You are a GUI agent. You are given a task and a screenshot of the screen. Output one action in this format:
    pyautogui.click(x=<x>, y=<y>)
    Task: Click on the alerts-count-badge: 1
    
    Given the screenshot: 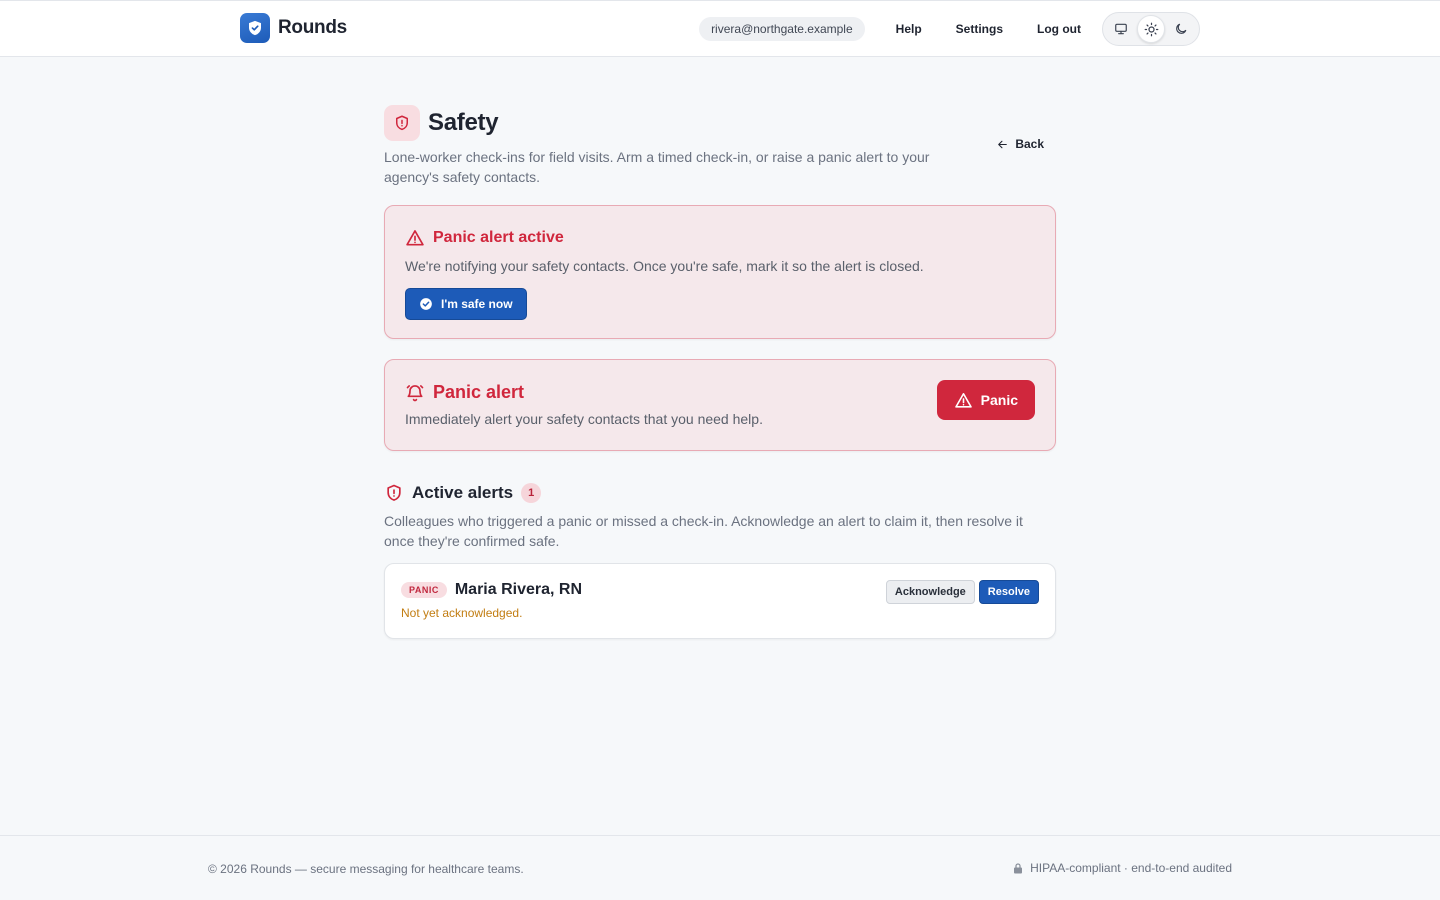 What is the action you would take?
    pyautogui.click(x=531, y=493)
    